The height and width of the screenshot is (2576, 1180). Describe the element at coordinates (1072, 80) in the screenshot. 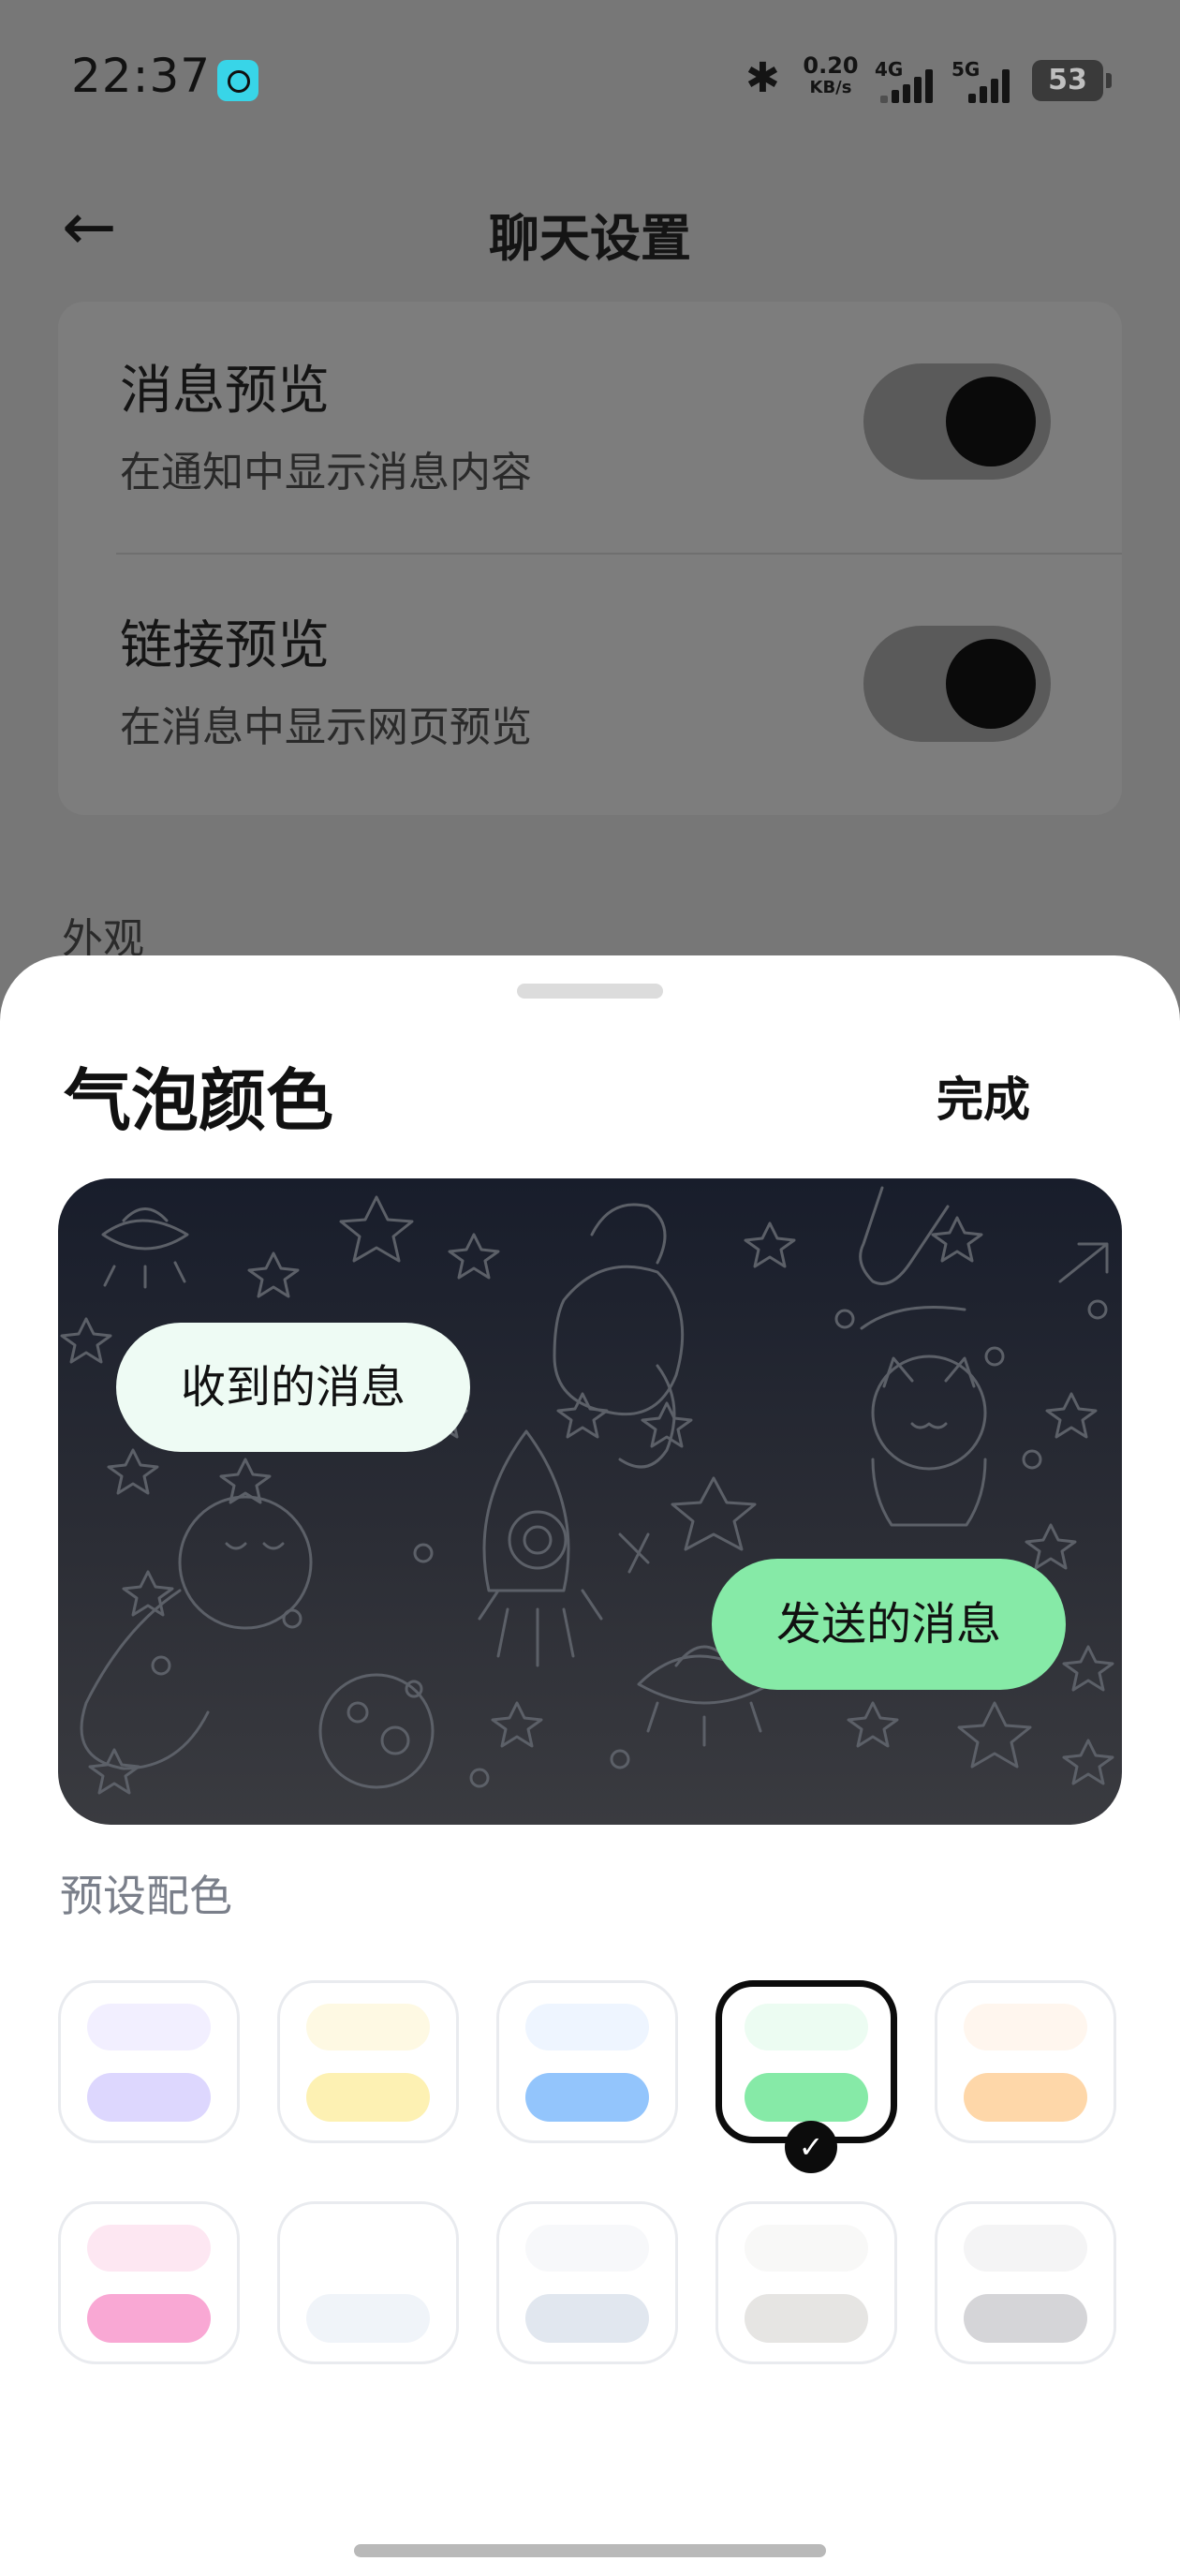

I see `battery-icon: 53` at that location.